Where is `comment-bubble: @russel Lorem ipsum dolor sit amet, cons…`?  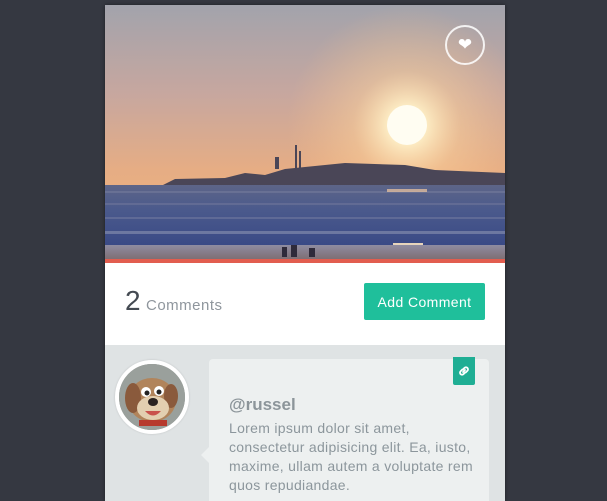
comment-bubble: @russel Lorem ipsum dolor sit amet, cons… is located at coordinates (345, 429).